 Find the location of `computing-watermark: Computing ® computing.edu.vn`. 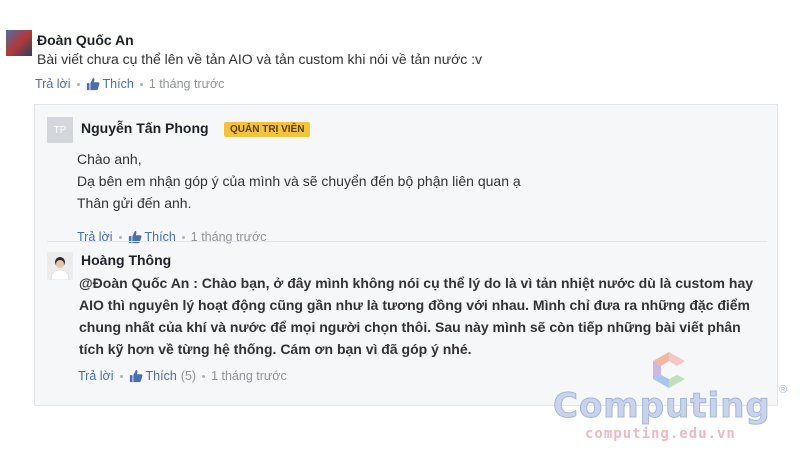

computing-watermark: Computing ® computing.edu.vn is located at coordinates (673, 397).